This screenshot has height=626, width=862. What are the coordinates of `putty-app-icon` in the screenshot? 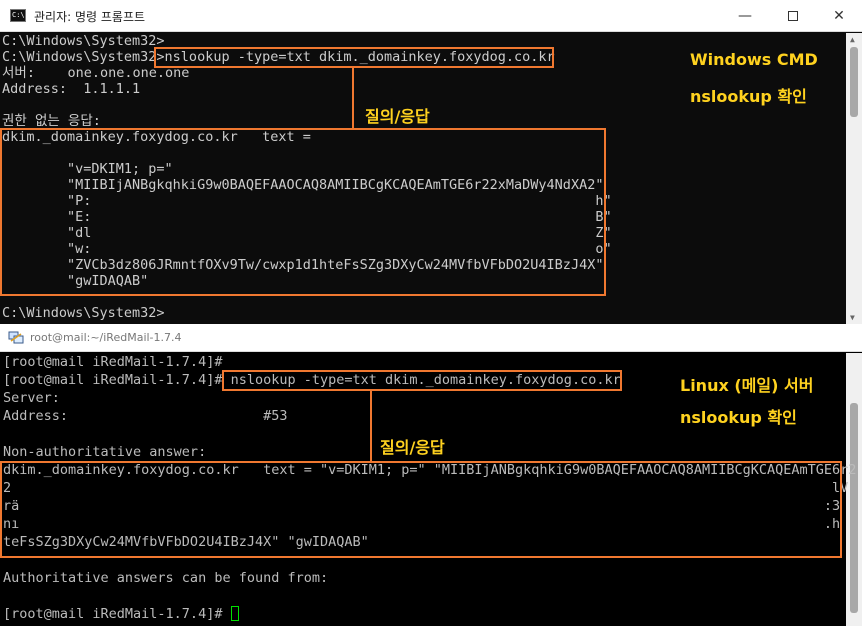 It's located at (16, 337).